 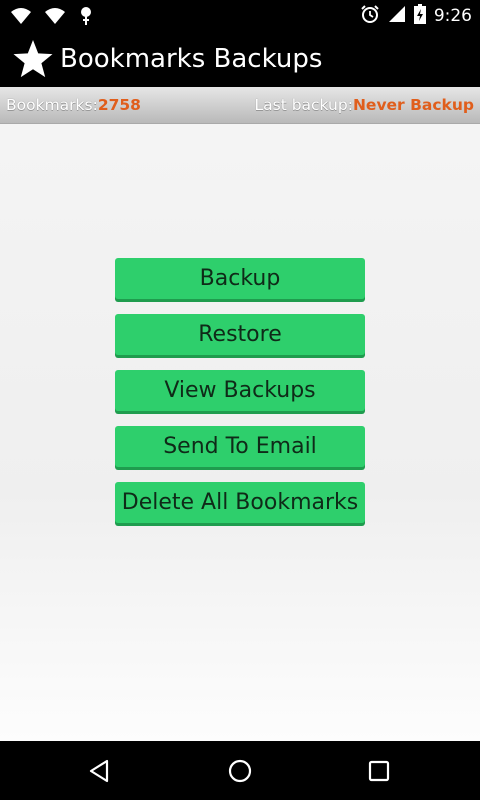 What do you see at coordinates (191, 59) in the screenshot?
I see `app-title: Bookmarks Backups` at bounding box center [191, 59].